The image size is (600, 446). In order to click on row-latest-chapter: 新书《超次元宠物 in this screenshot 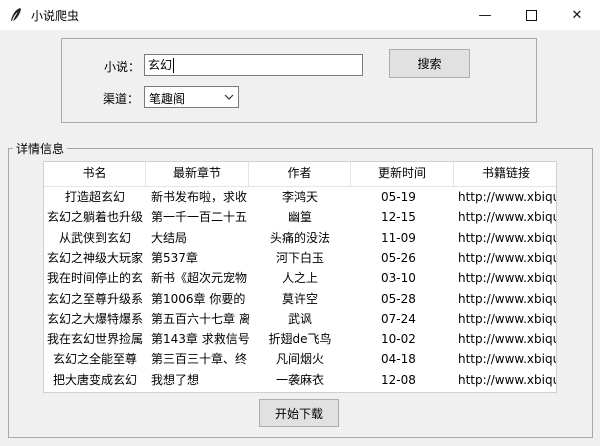, I will do `click(199, 278)`.